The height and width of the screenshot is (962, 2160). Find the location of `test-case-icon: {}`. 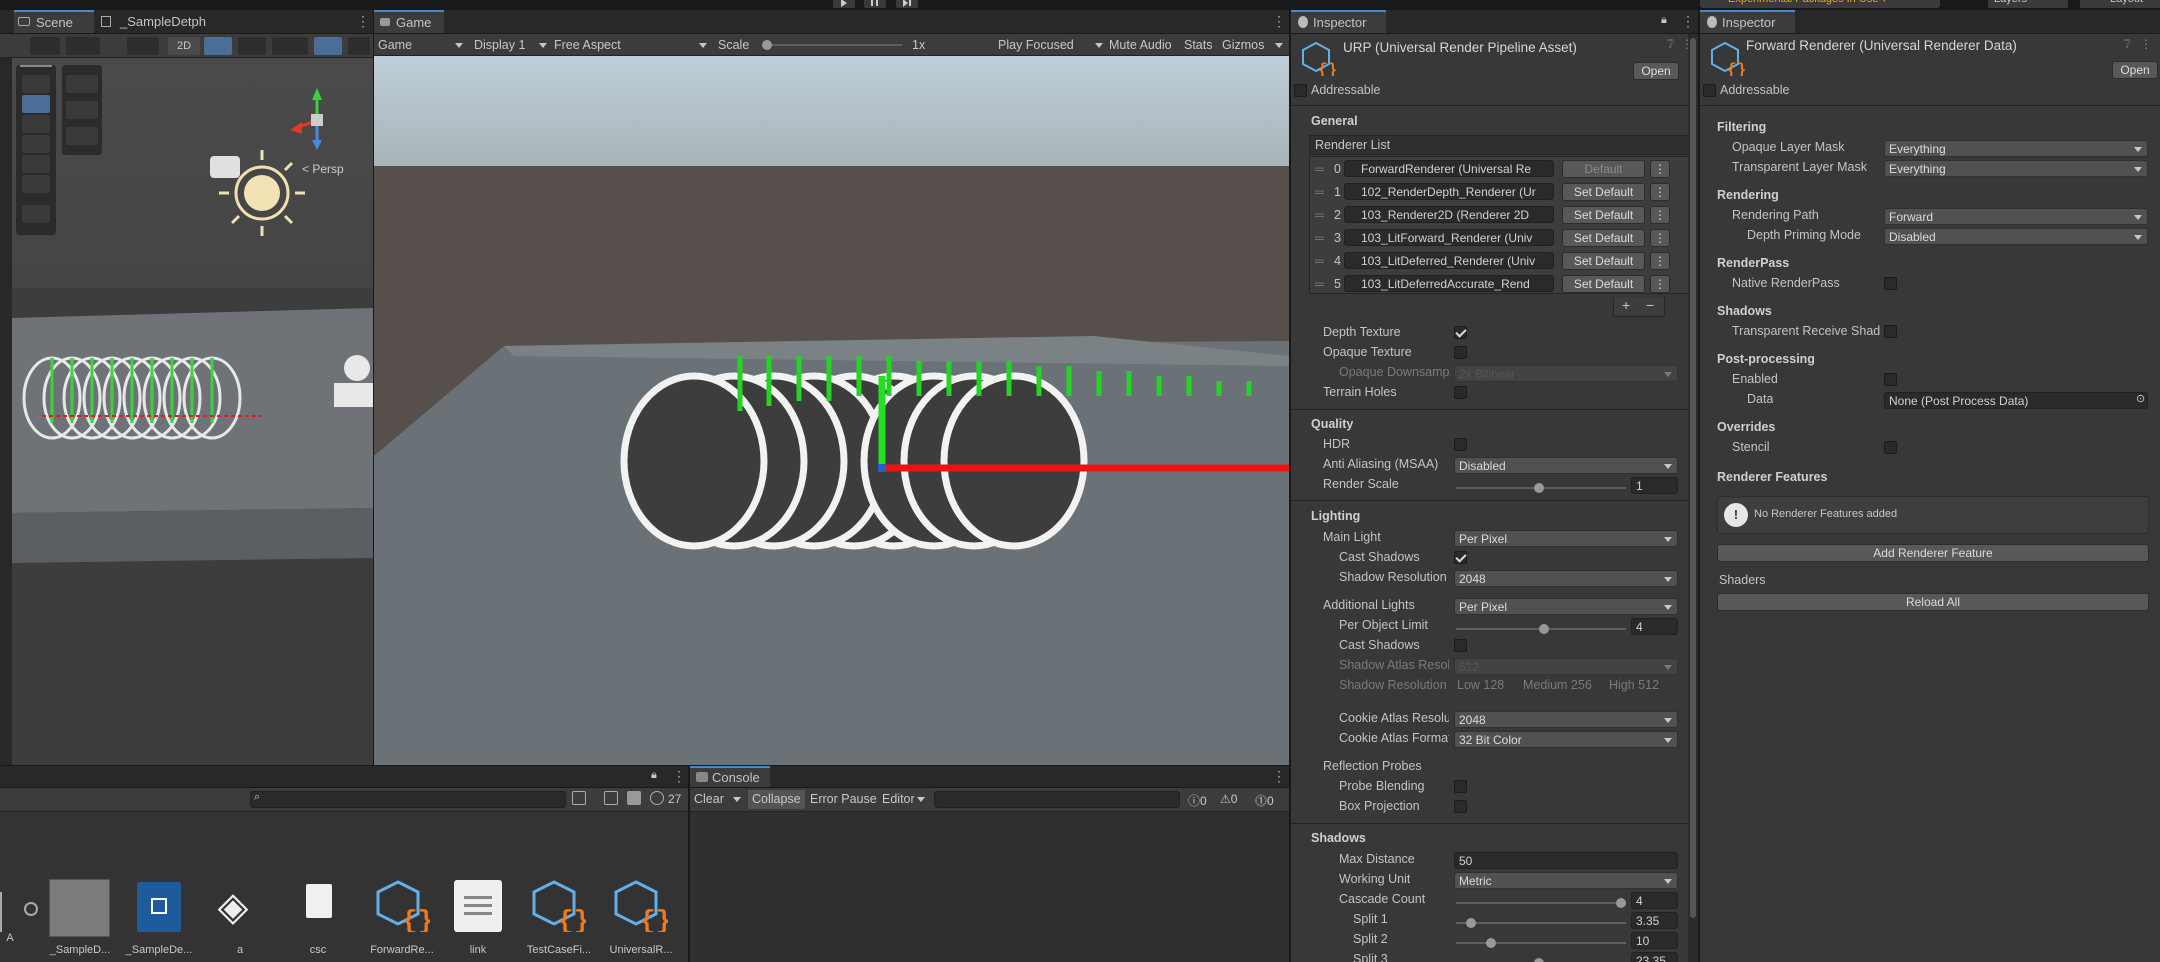

test-case-icon: {} is located at coordinates (558, 904).